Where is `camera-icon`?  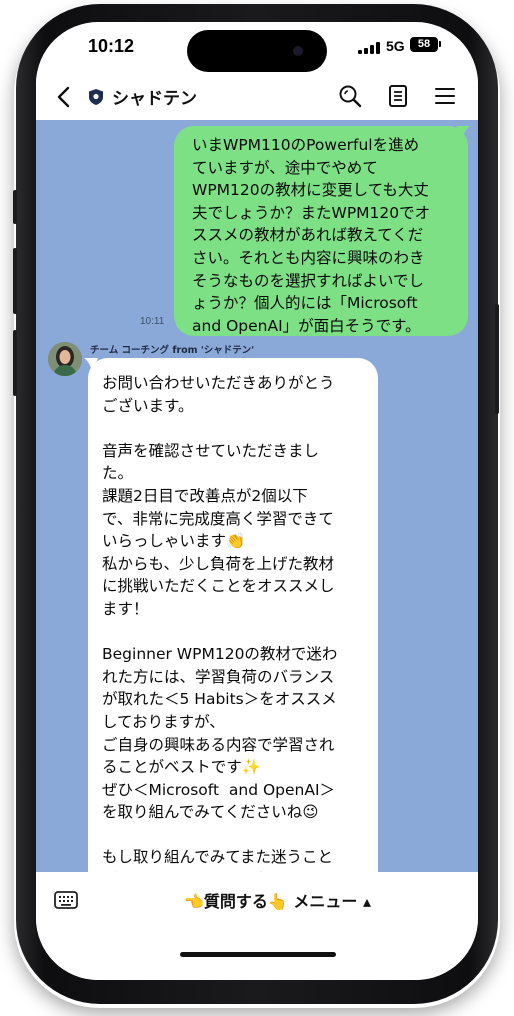
camera-icon is located at coordinates (298, 51).